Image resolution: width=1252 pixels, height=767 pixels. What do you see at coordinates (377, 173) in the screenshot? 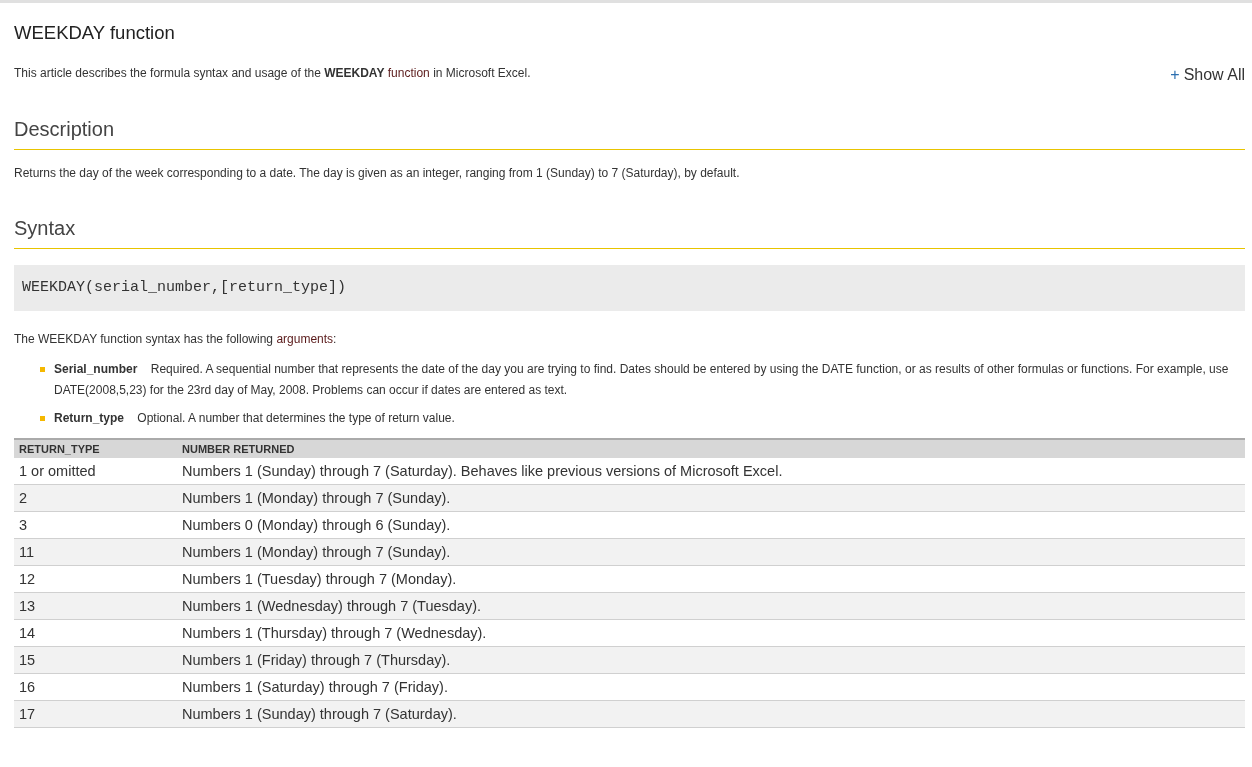
I see `description-text: Returns the day of the week corresponding to a date. The day is given as an integer, ranging from 1 (Sunday) to 7 (Saturday), by default.` at bounding box center [377, 173].